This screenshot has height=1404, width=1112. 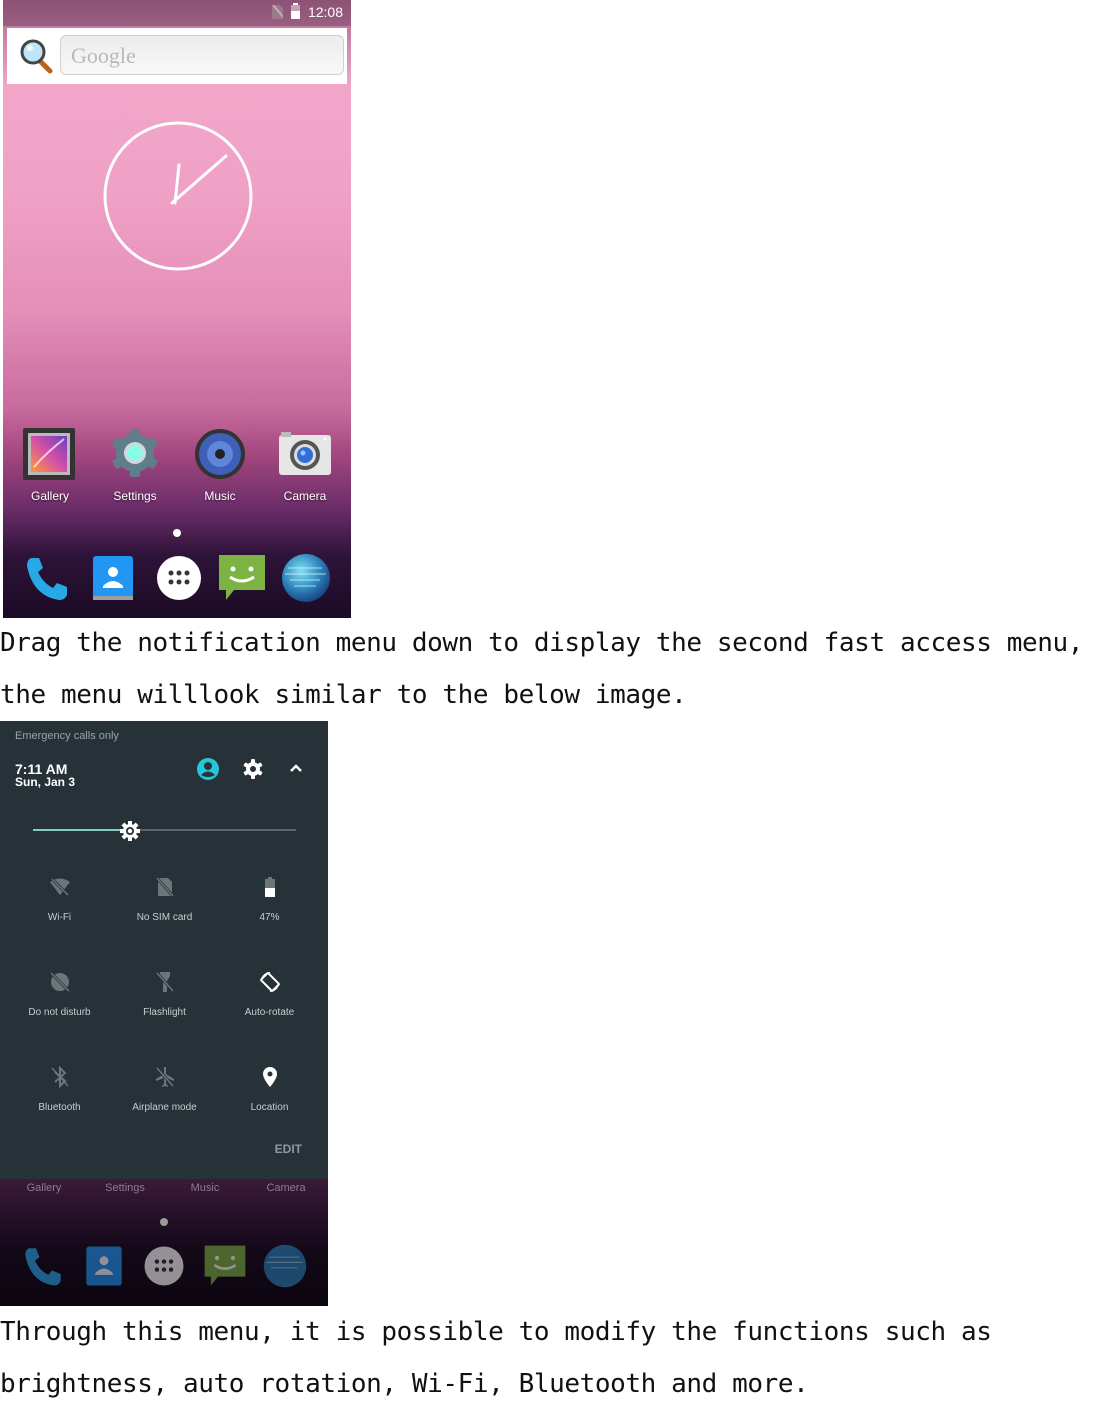 I want to click on google-search-widget: Google, so click(x=177, y=56).